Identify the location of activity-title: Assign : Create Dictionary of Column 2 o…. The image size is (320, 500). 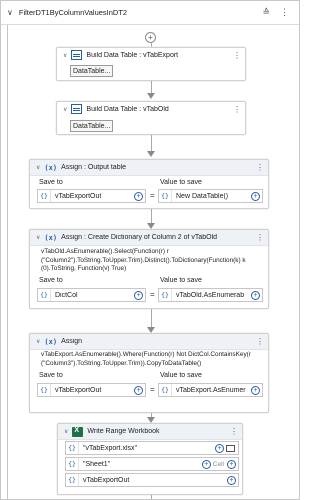
(139, 237).